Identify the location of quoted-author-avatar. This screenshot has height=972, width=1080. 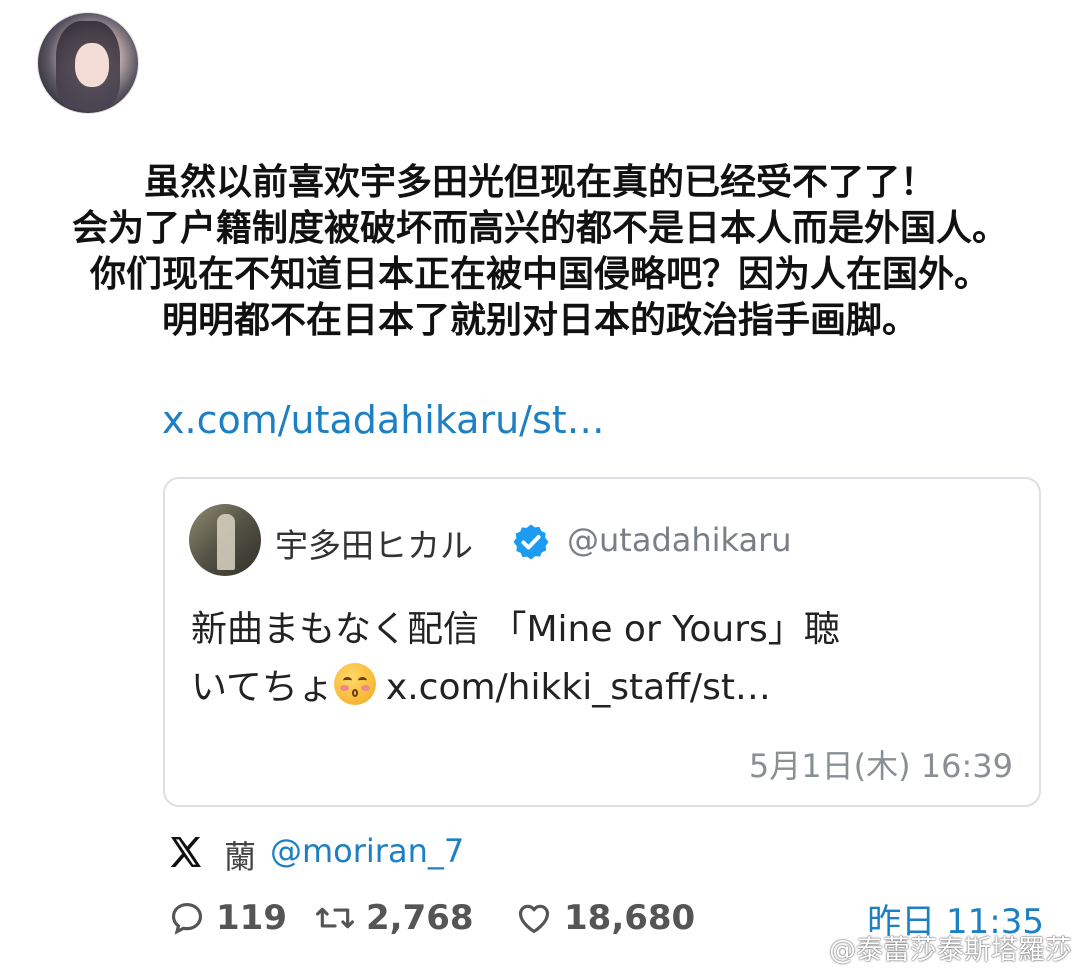
(225, 540).